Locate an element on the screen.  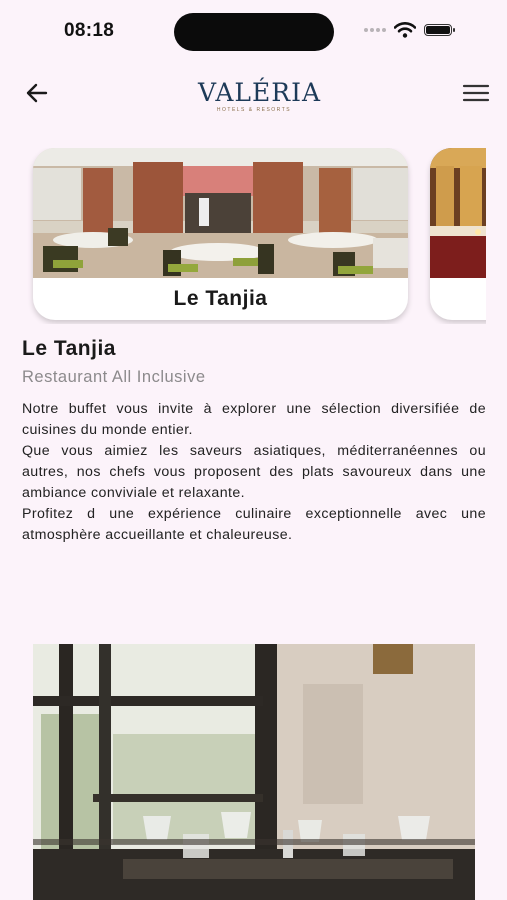
restaurant-card-le-tanjia: Le Tanjia is located at coordinates (220, 234).